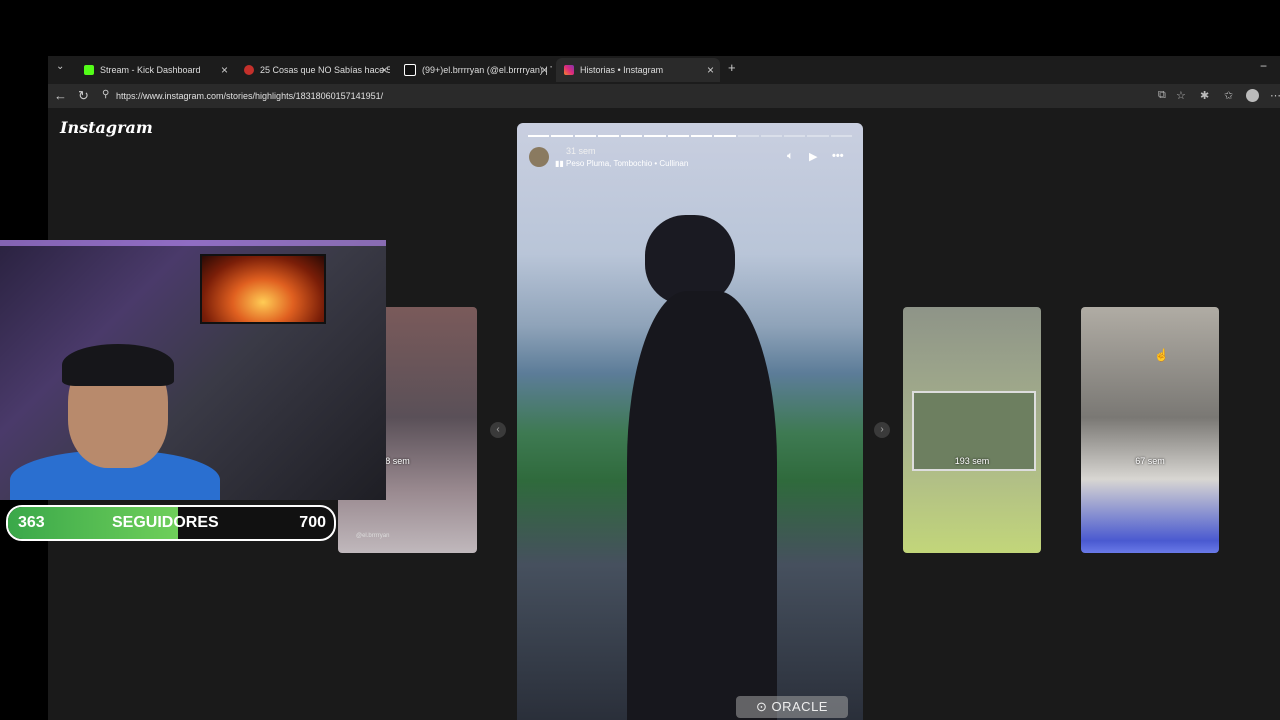 The image size is (1280, 720). What do you see at coordinates (1150, 430) in the screenshot?
I see `story-preview-right-2: 67 sem` at bounding box center [1150, 430].